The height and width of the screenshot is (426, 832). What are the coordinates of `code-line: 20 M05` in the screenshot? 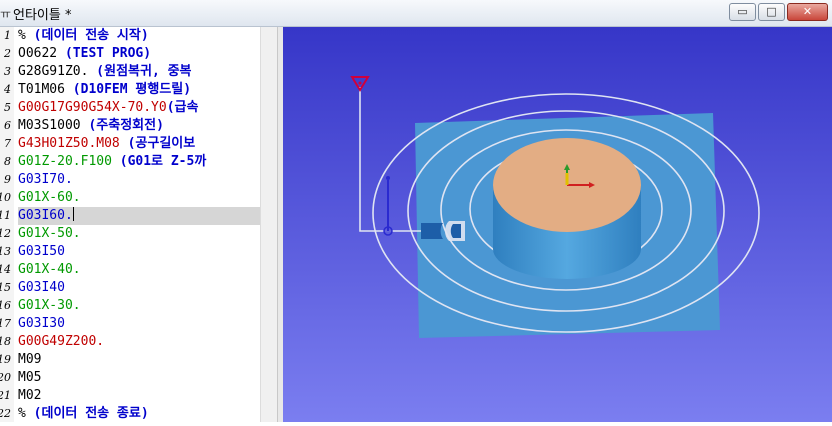 It's located at (138, 378).